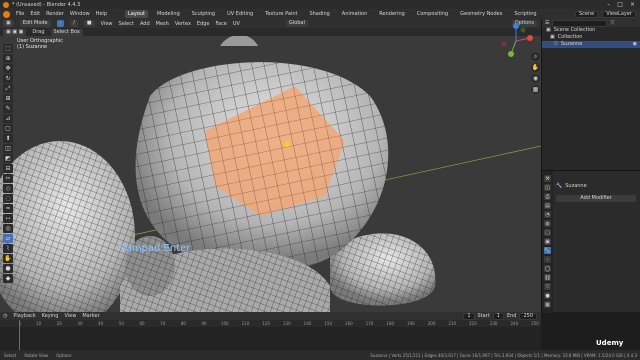  What do you see at coordinates (498, 316) in the screenshot?
I see `start-frame-field: 1` at bounding box center [498, 316].